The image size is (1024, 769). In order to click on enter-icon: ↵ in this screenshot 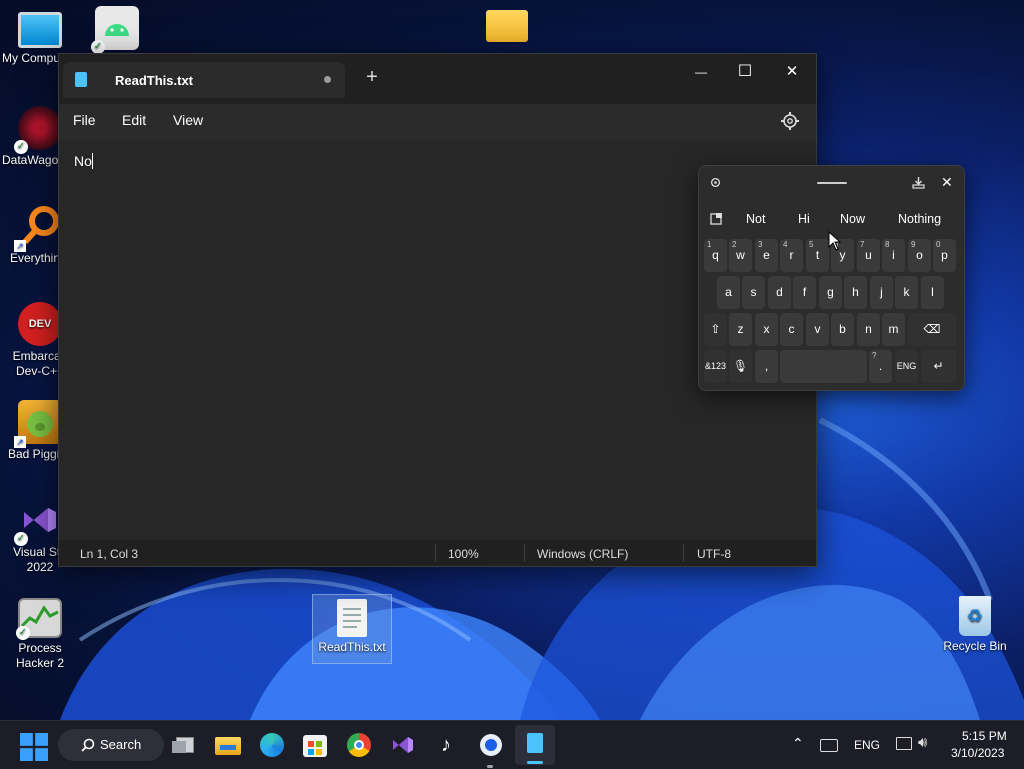, I will do `click(938, 366)`.